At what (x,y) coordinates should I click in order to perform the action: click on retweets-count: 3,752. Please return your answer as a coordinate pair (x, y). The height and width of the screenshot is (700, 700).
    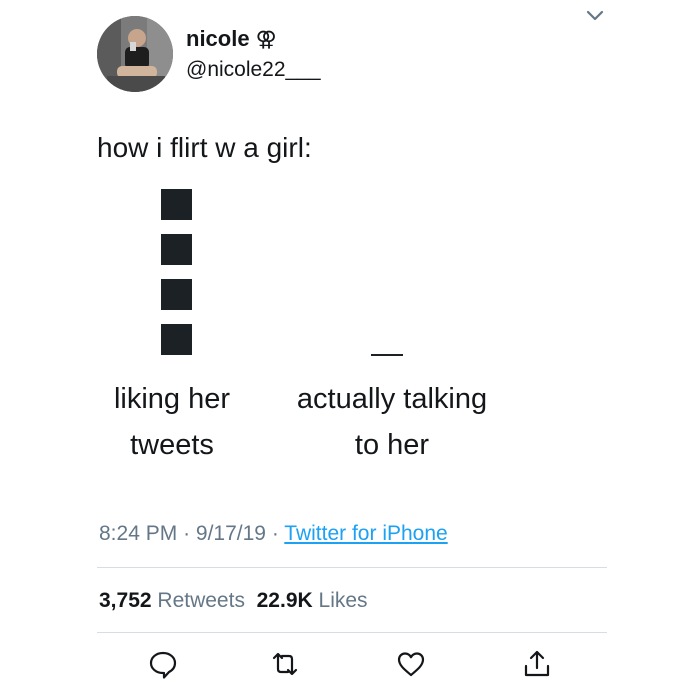
    Looking at the image, I should click on (125, 600).